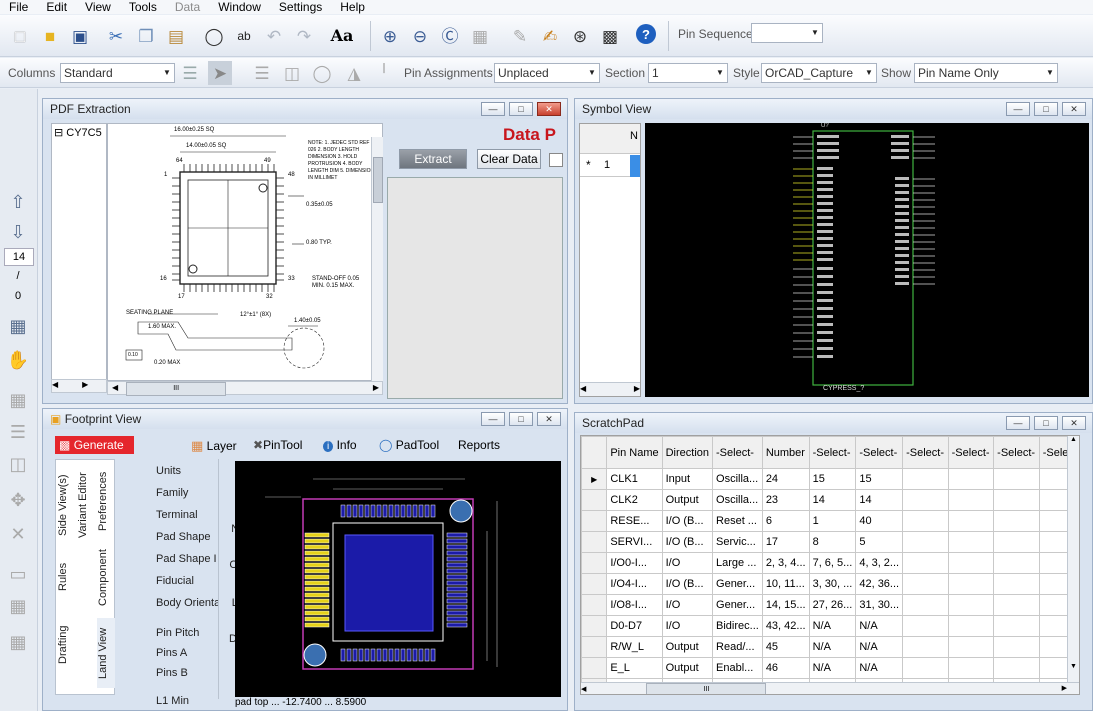  I want to click on pdf-horizontal-scrollbar: ◀ III ▶, so click(245, 388).